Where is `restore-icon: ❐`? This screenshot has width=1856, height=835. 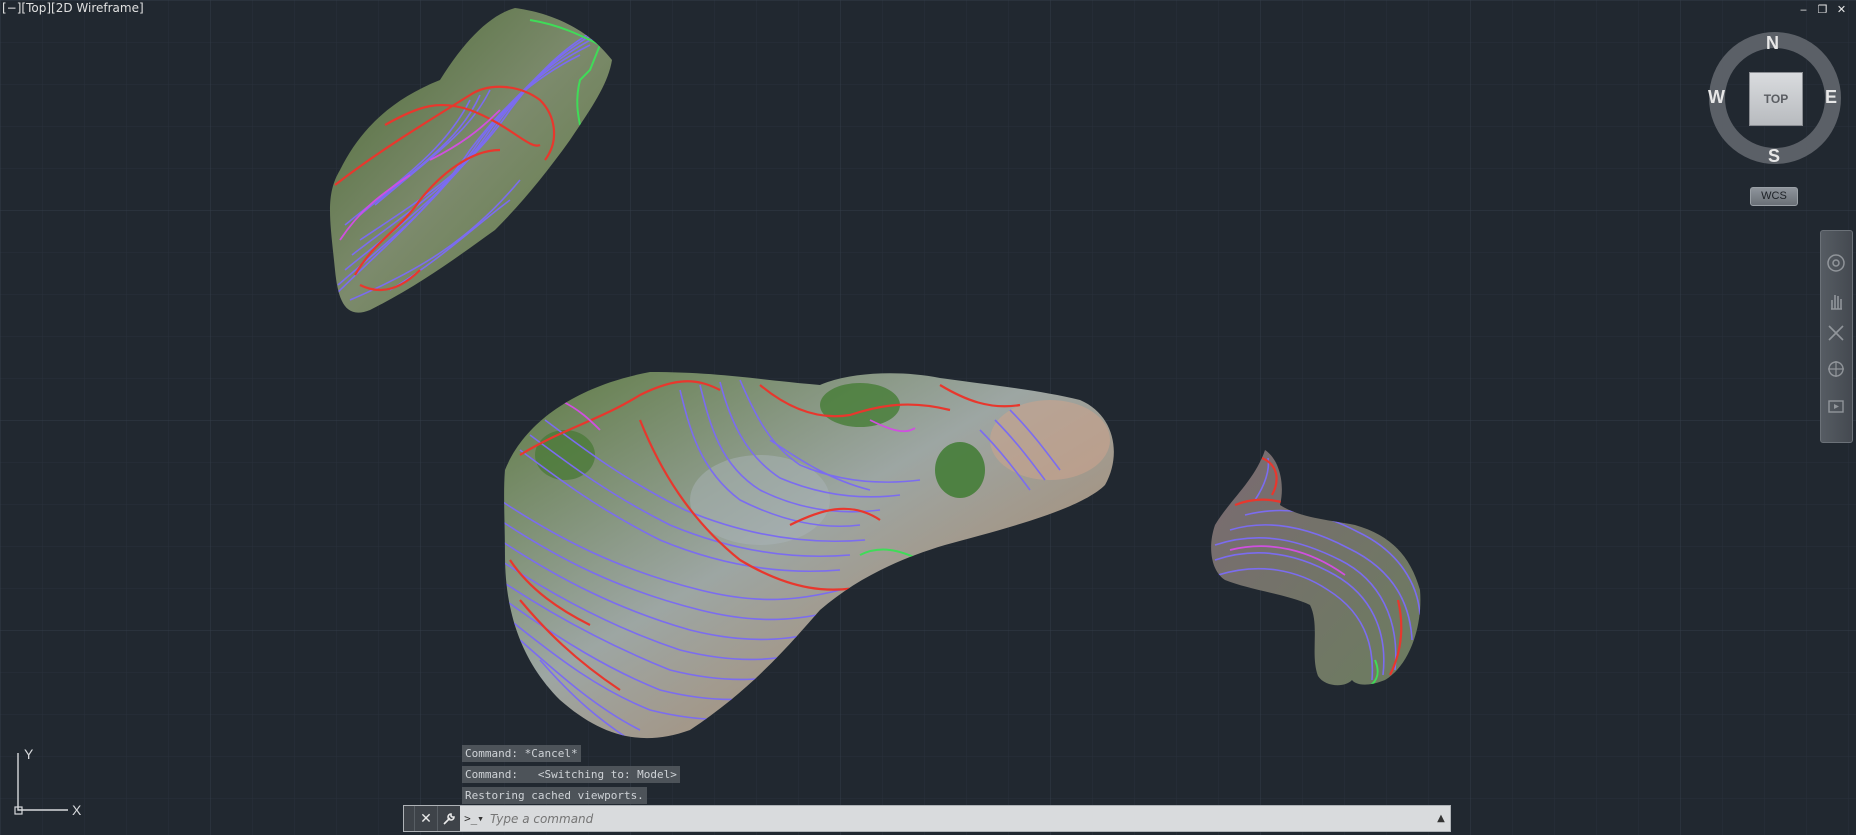
restore-icon: ❐ is located at coordinates (1822, 9).